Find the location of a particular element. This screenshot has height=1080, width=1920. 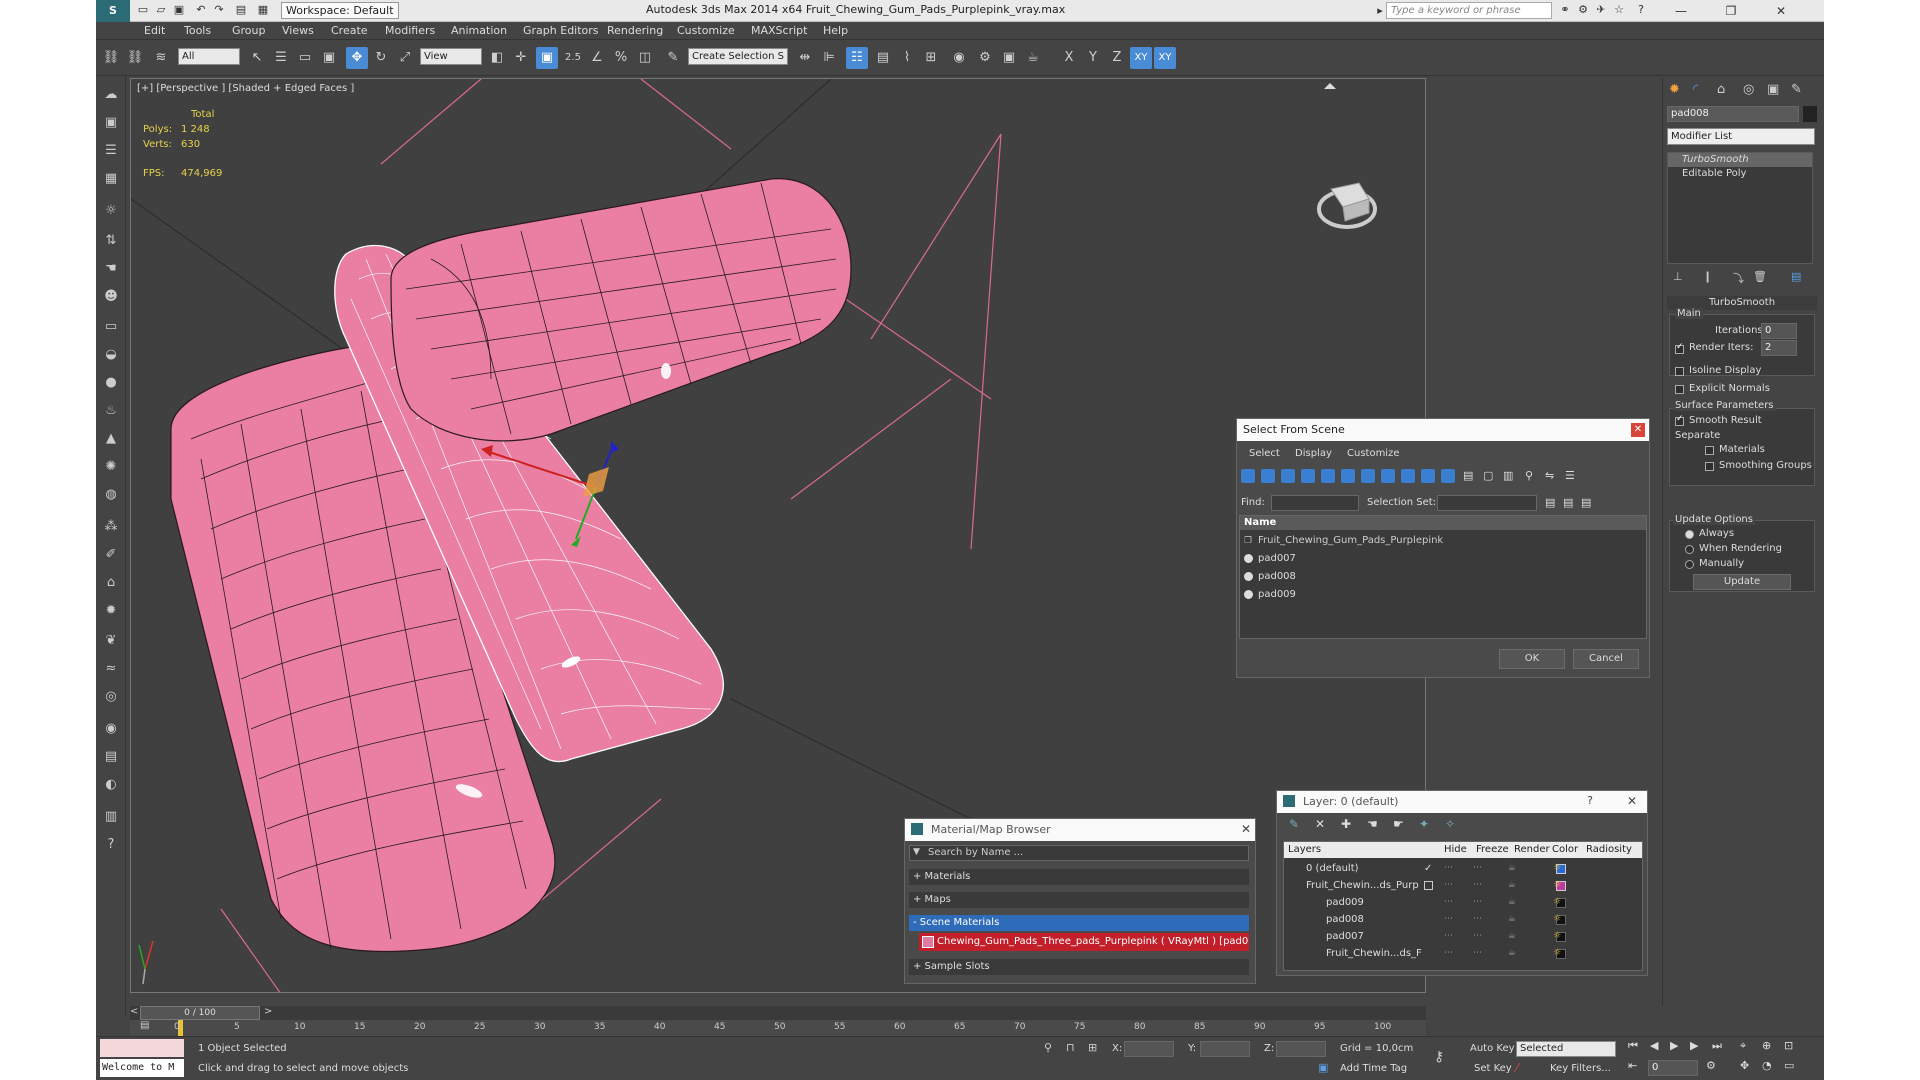

display-xrefs-icon is located at coordinates (1388, 476).